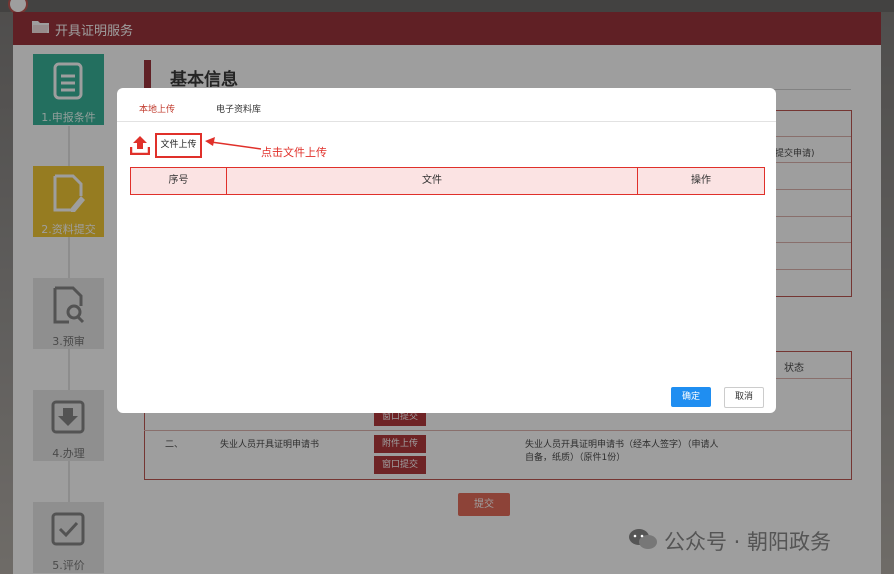 The width and height of the screenshot is (894, 574). I want to click on annotation-text: 点击文件上传, so click(294, 152).